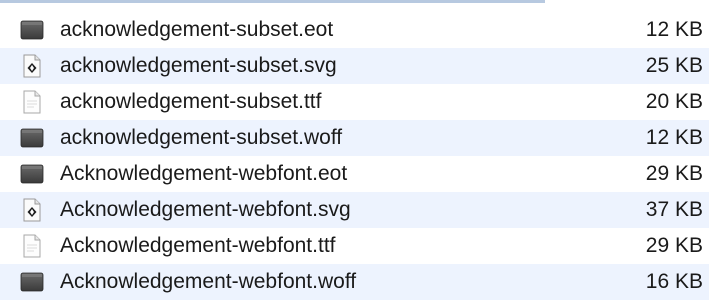 The width and height of the screenshot is (709, 301). What do you see at coordinates (354, 174) in the screenshot?
I see `file-row: Acknowledgement-webfont.eot 29 KB` at bounding box center [354, 174].